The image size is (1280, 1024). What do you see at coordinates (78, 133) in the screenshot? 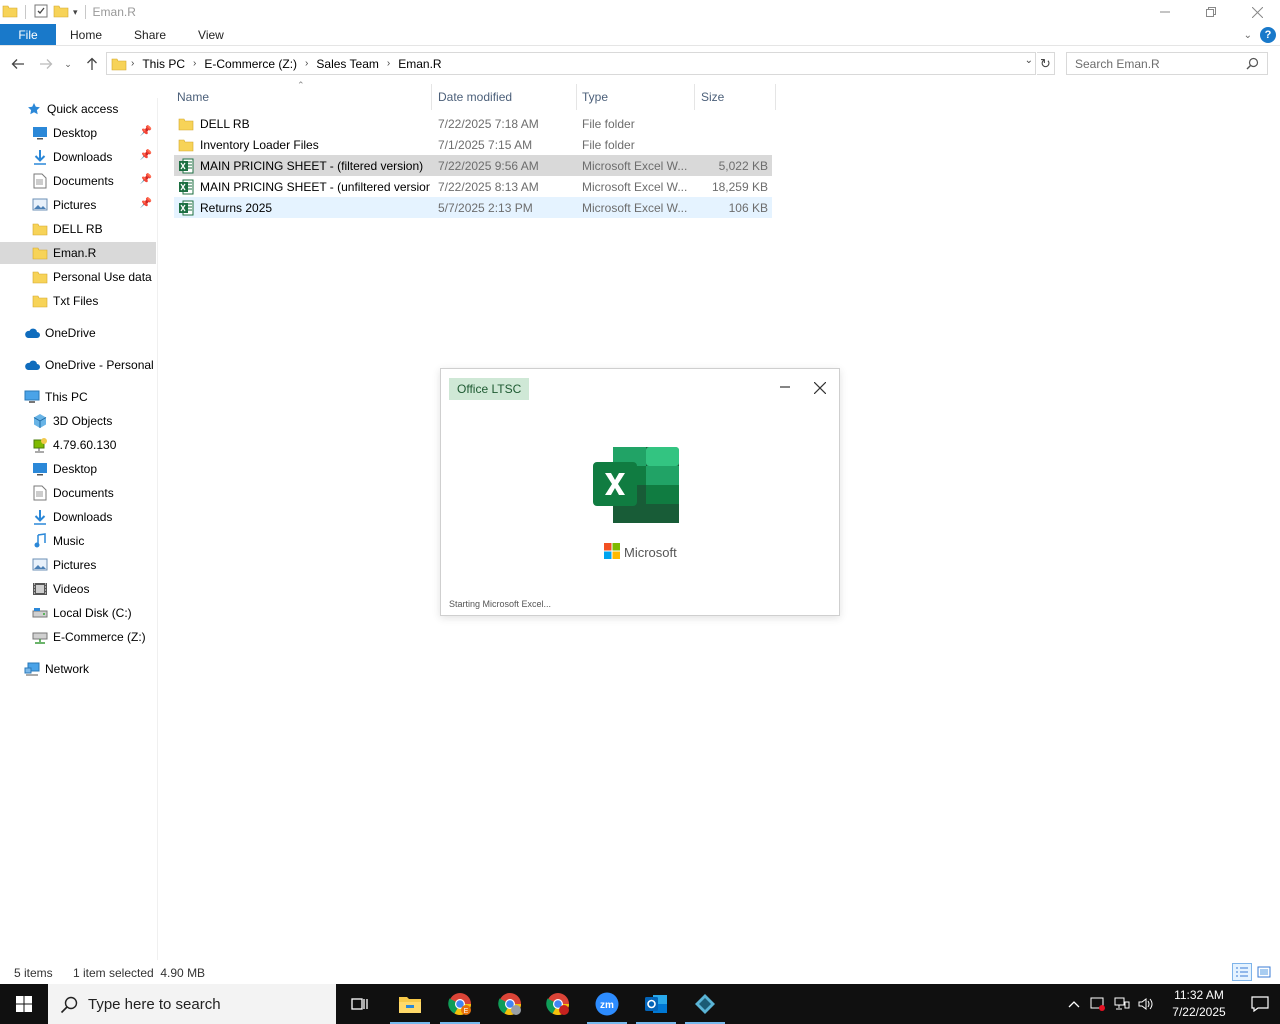
I see `nav-quick-desktop: Desktop 📌` at bounding box center [78, 133].